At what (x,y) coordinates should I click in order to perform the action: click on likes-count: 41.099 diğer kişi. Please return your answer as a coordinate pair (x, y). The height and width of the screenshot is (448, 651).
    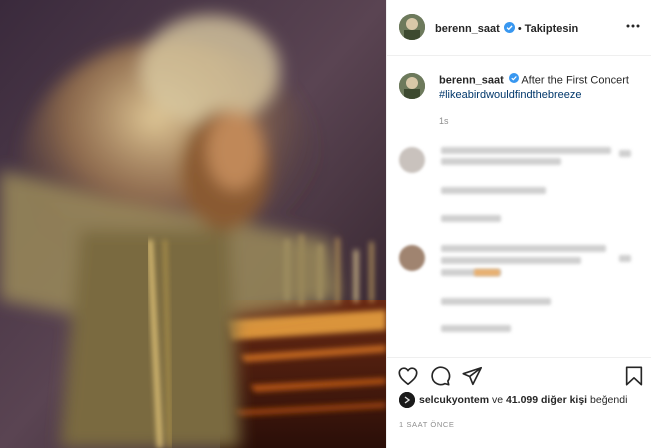
    Looking at the image, I should click on (546, 400).